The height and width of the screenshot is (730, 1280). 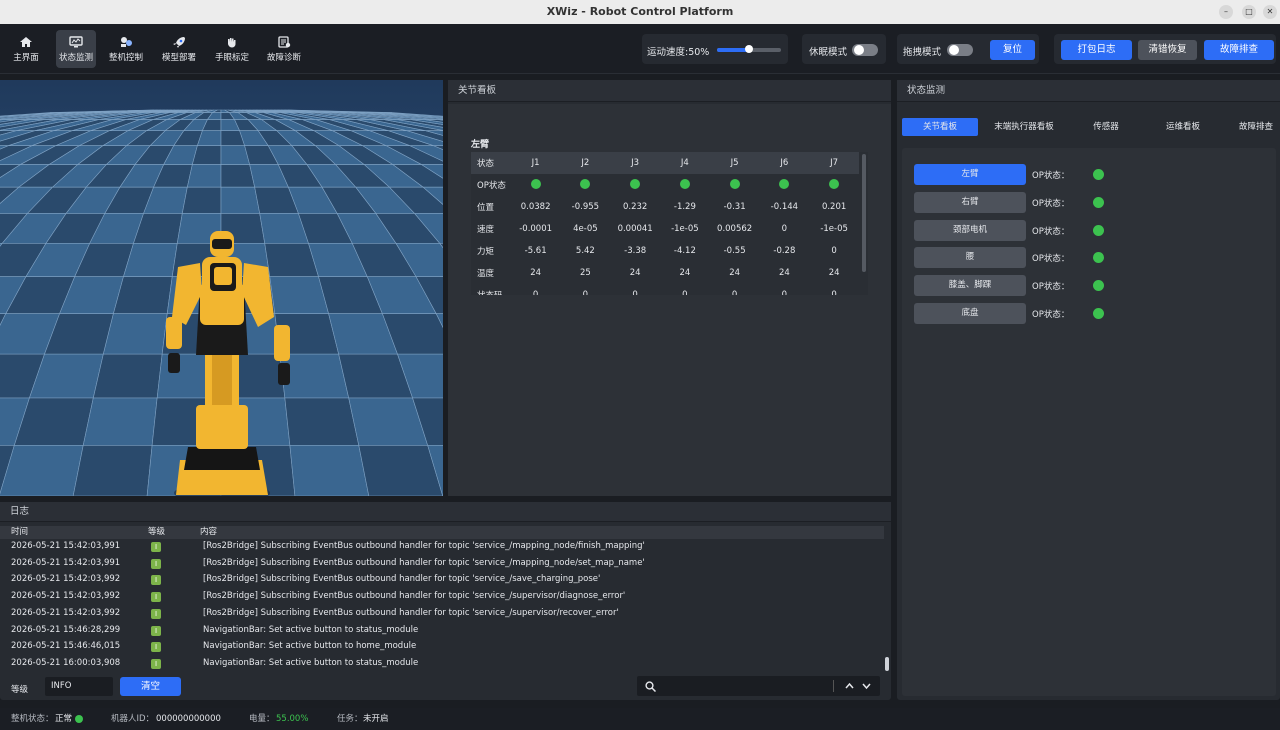 What do you see at coordinates (887, 664) in the screenshot?
I see `log-scrollbar` at bounding box center [887, 664].